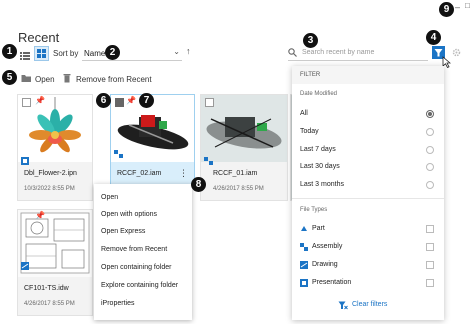  I want to click on filter-header: FILTER, so click(368, 75).